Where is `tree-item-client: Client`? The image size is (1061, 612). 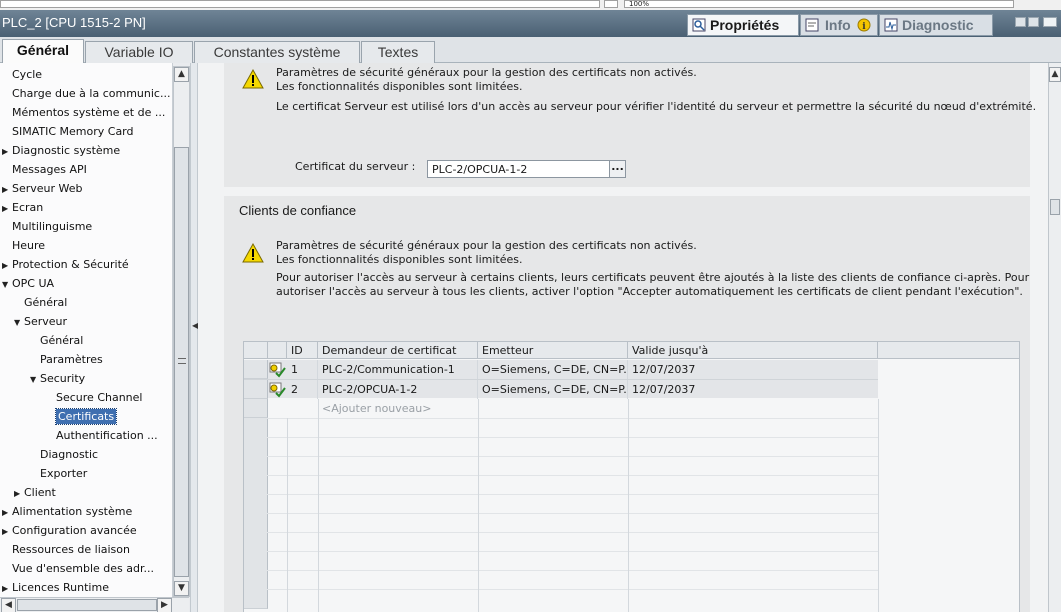 tree-item-client: Client is located at coordinates (35, 492).